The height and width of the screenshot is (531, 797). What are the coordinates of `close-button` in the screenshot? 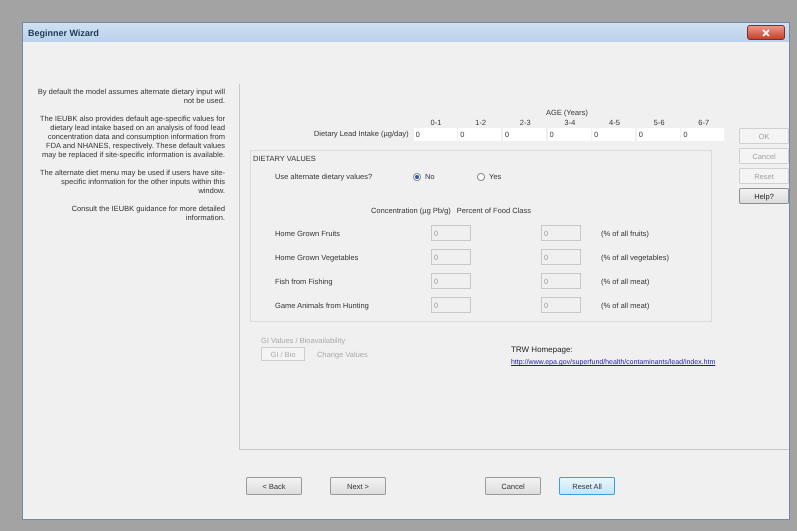 It's located at (766, 32).